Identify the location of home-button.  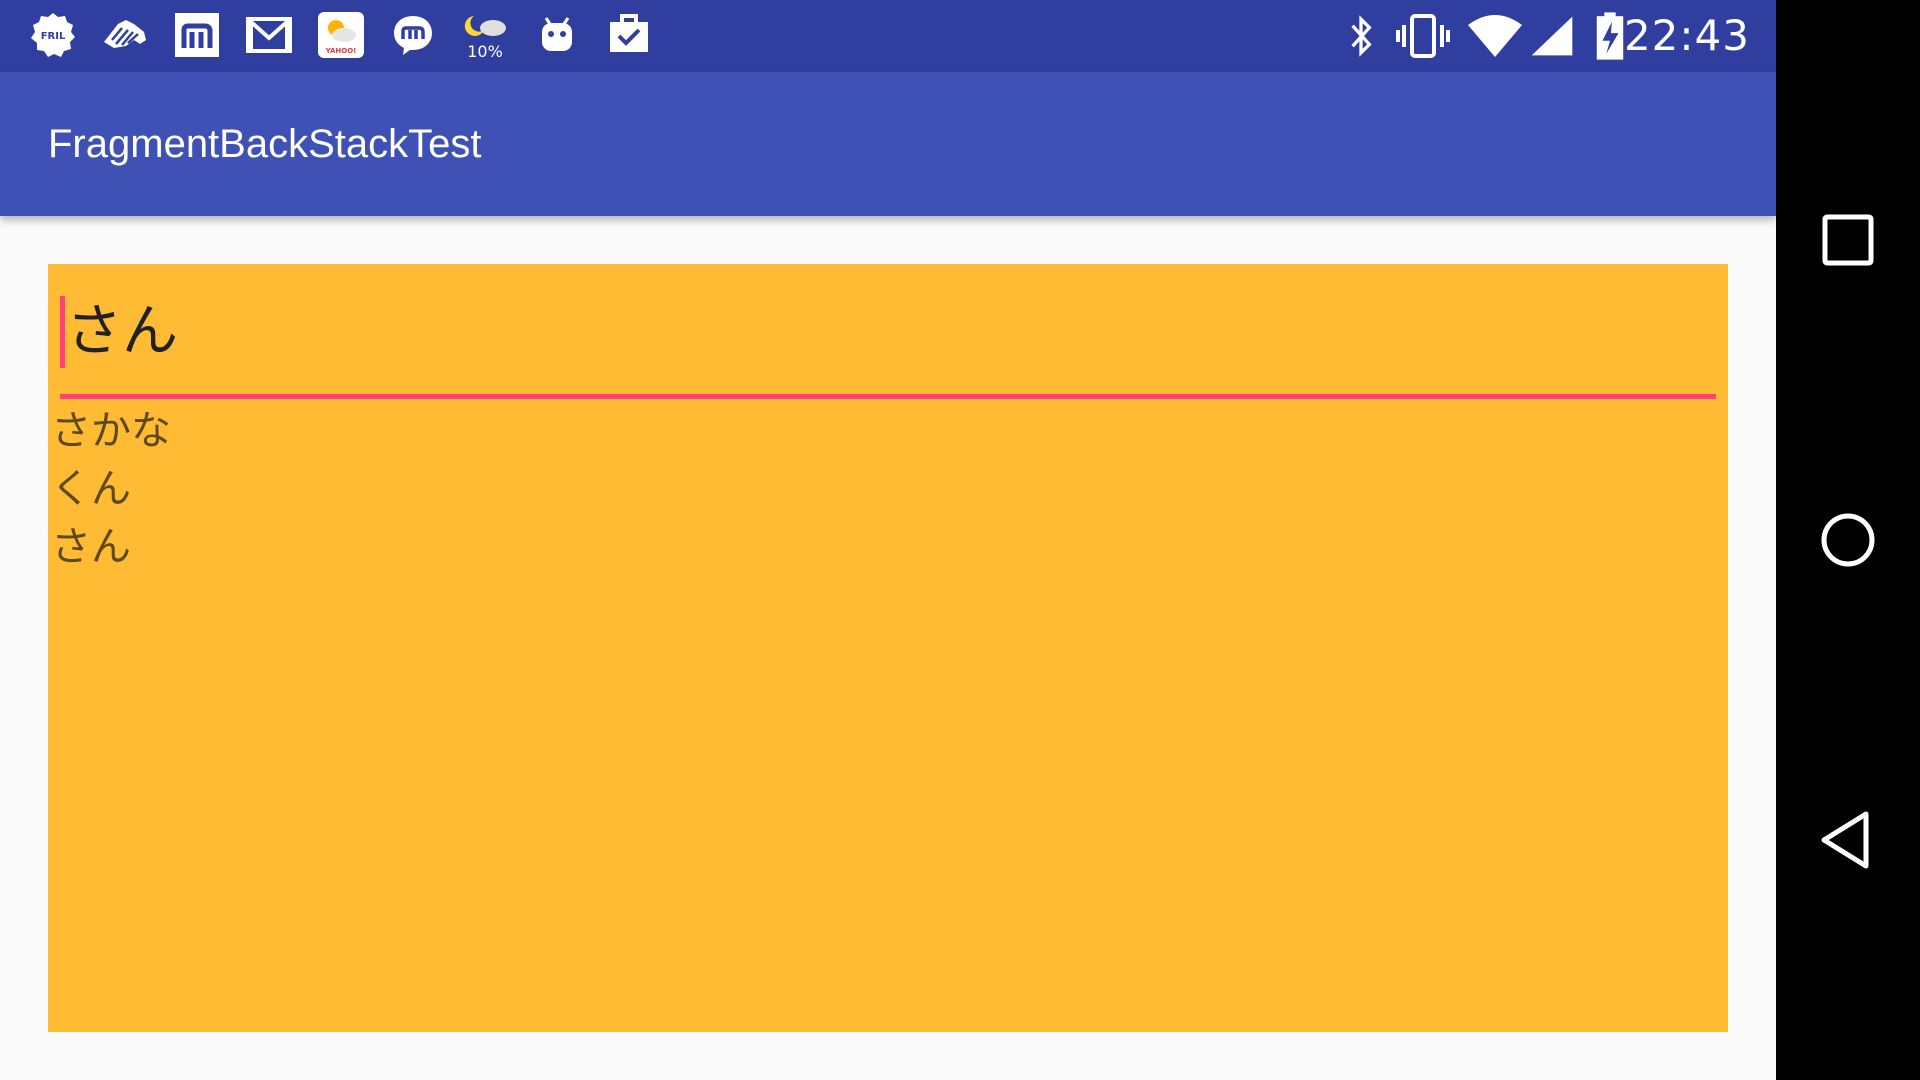
(1848, 540).